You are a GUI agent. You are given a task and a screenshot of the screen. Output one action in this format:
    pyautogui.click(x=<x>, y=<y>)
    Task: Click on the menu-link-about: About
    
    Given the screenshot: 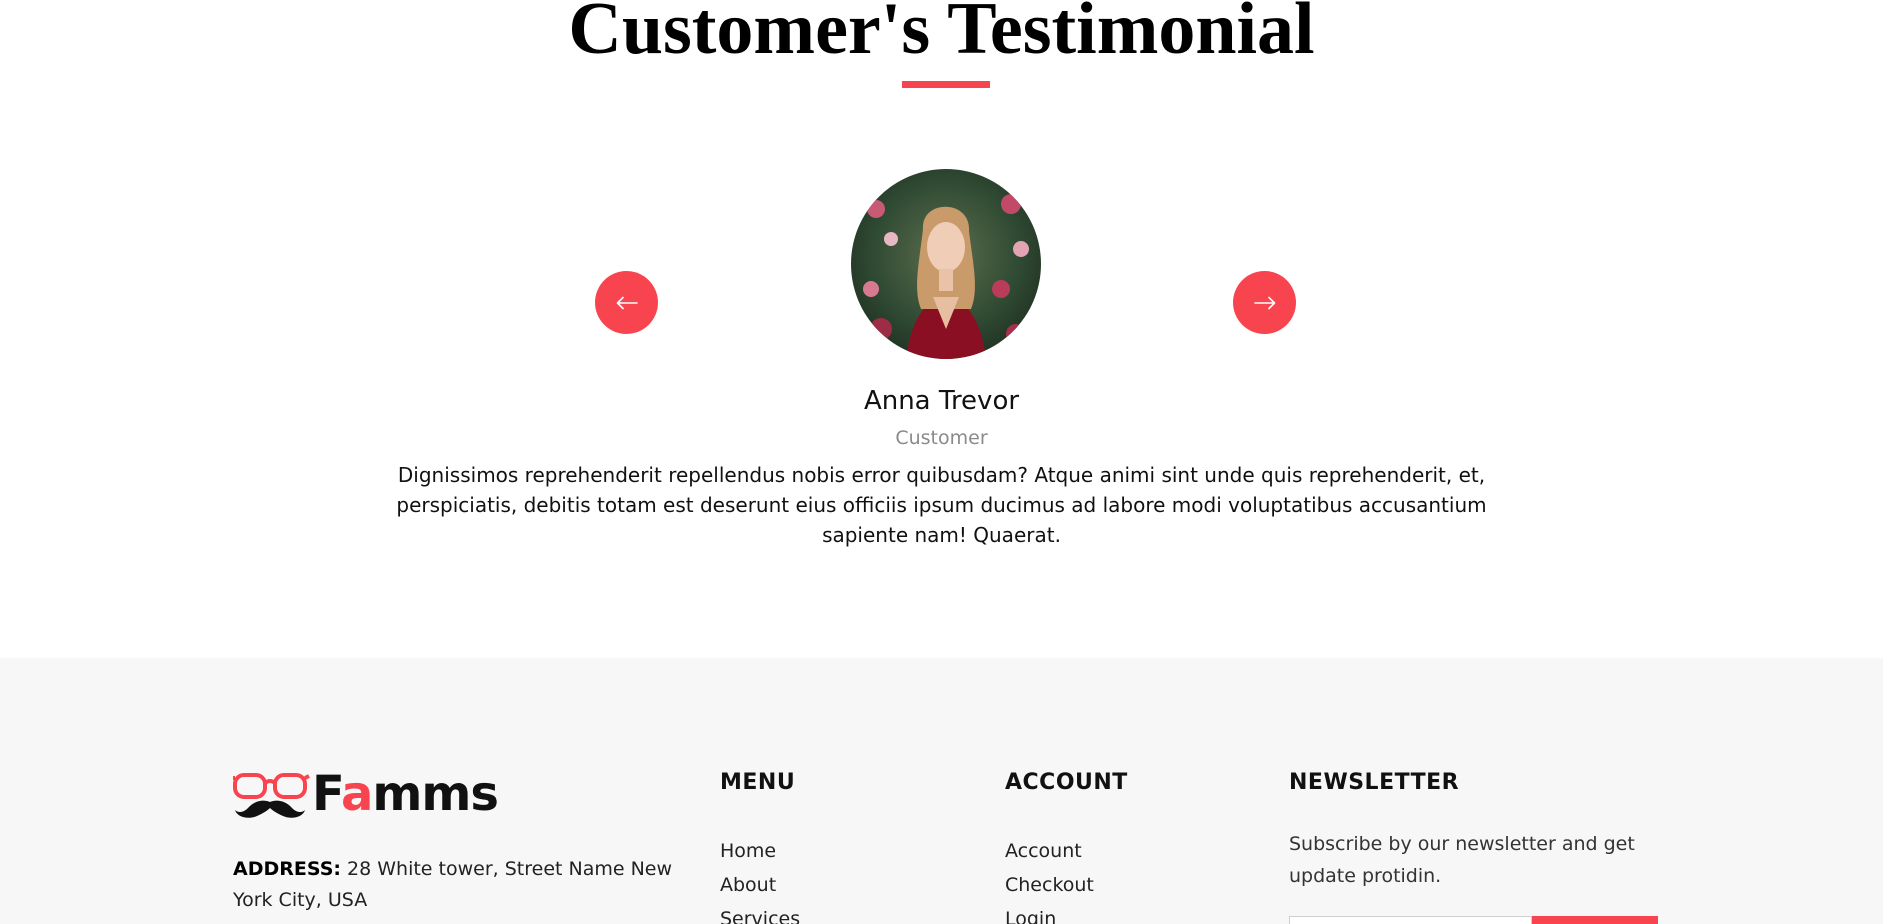 What is the action you would take?
    pyautogui.click(x=760, y=885)
    